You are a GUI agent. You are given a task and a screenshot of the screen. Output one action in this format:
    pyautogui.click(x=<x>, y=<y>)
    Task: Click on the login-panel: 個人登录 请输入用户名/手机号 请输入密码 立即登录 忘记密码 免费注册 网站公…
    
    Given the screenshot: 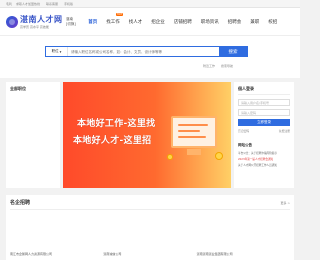 What is the action you would take?
    pyautogui.click(x=264, y=135)
    